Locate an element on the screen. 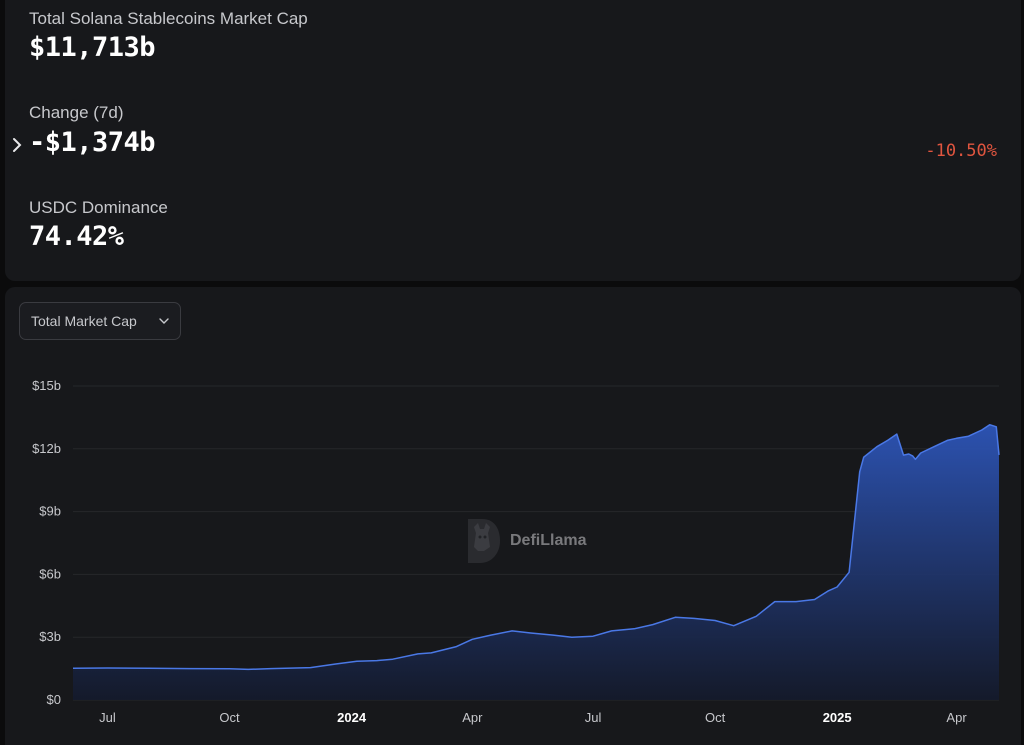 The width and height of the screenshot is (1024, 745). llama-logo-icon is located at coordinates (484, 541).